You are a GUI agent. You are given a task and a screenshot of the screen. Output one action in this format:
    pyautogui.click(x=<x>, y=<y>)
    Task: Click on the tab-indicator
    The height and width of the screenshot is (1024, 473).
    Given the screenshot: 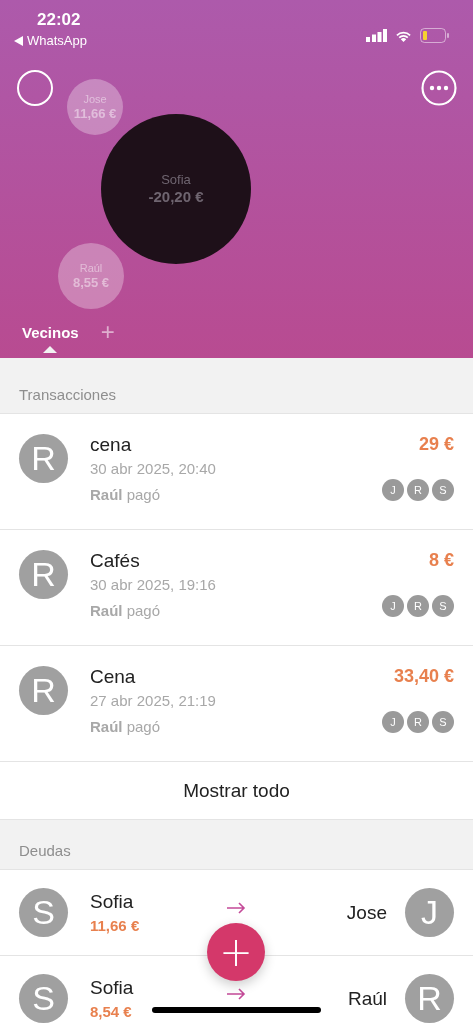 What is the action you would take?
    pyautogui.click(x=50, y=349)
    